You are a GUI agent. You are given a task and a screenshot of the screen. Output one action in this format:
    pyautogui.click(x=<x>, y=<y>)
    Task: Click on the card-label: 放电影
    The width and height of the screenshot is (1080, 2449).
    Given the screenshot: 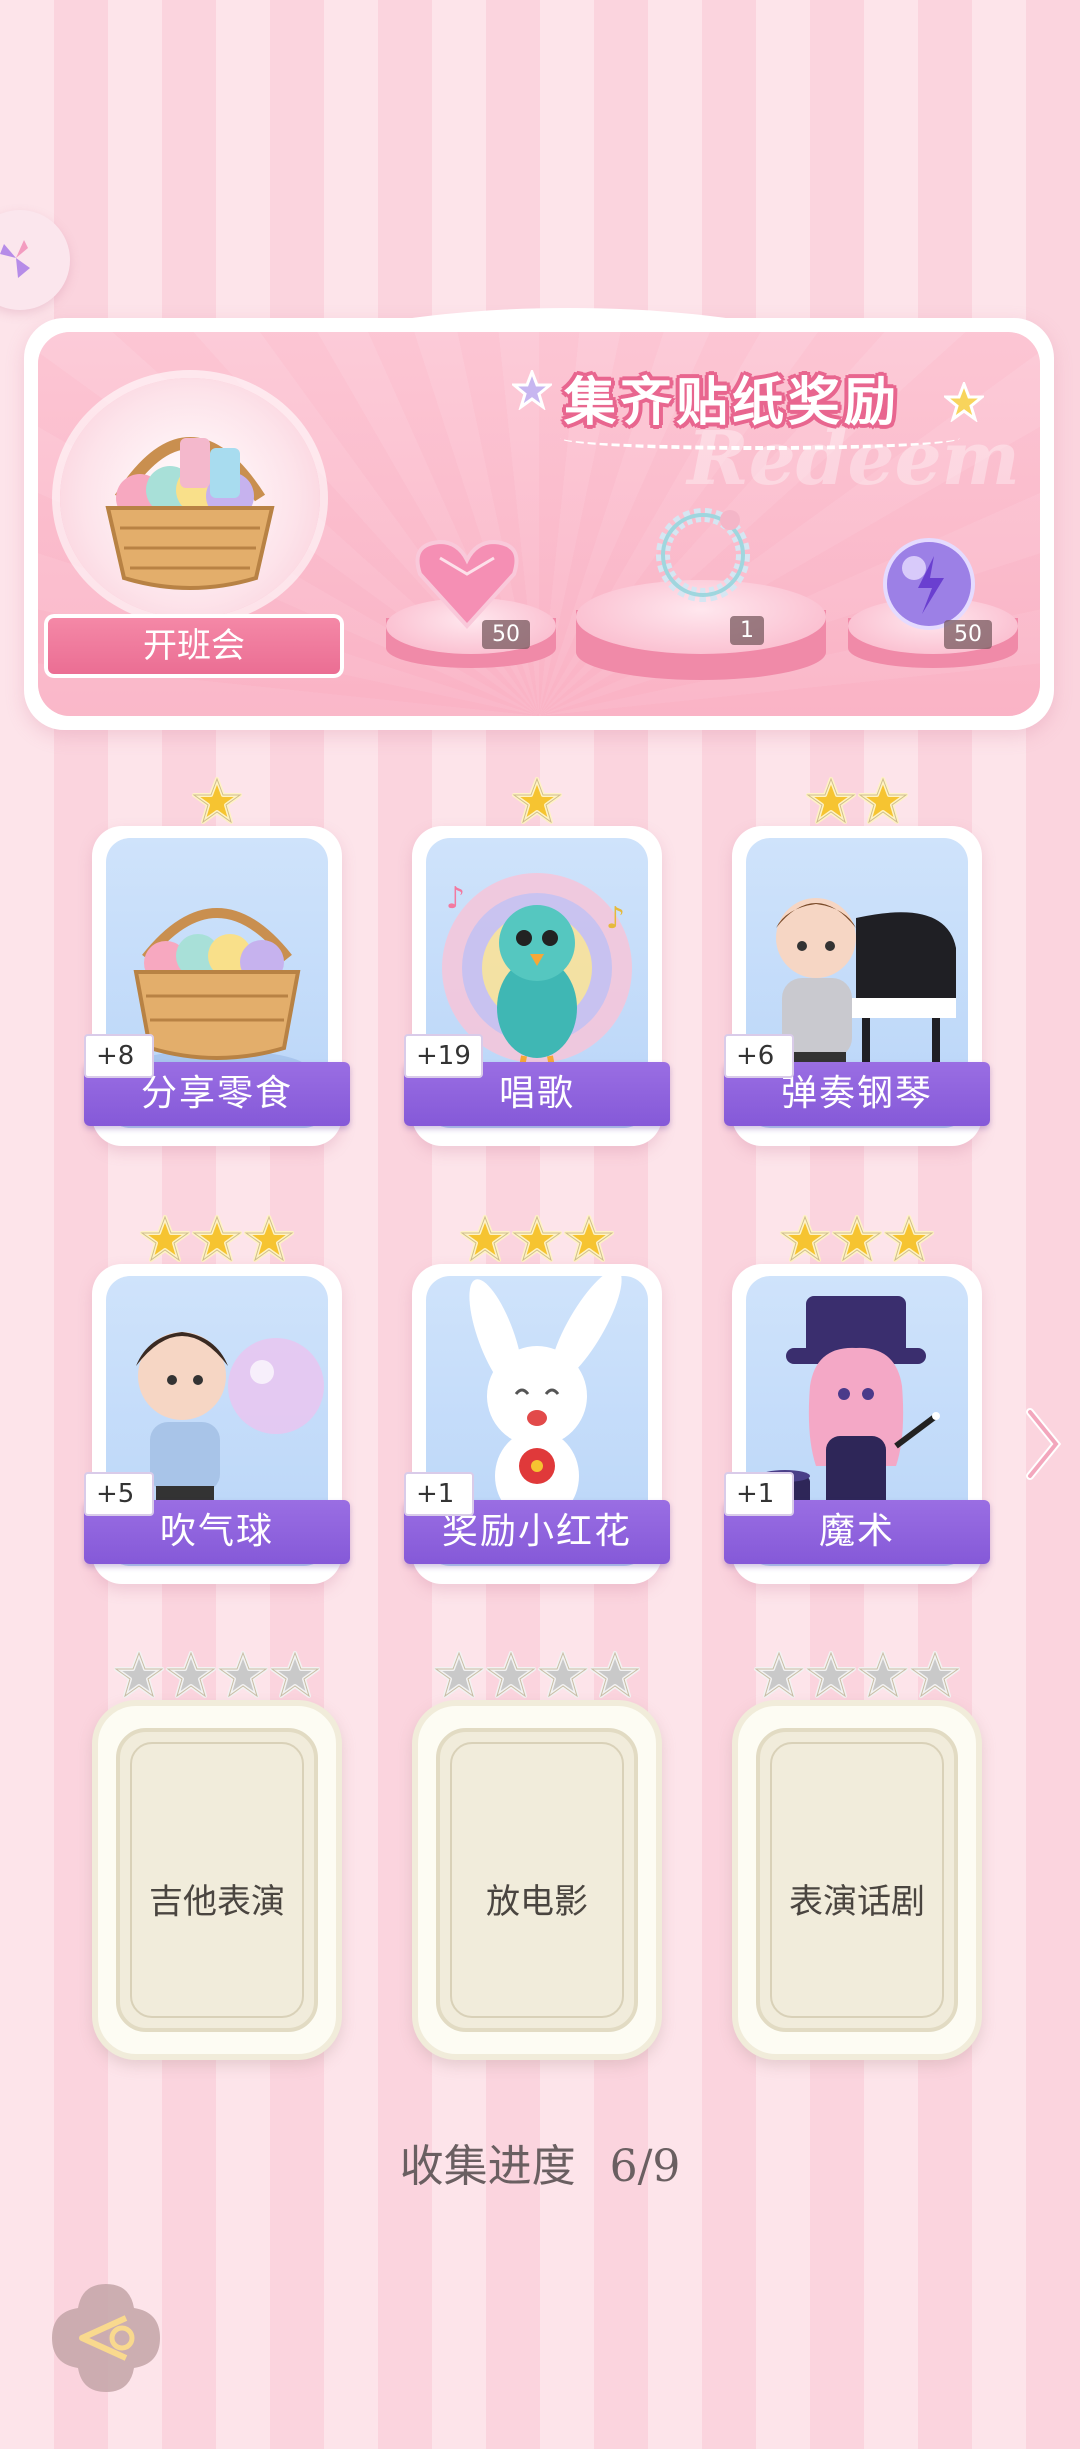 What is the action you would take?
    pyautogui.click(x=537, y=1902)
    